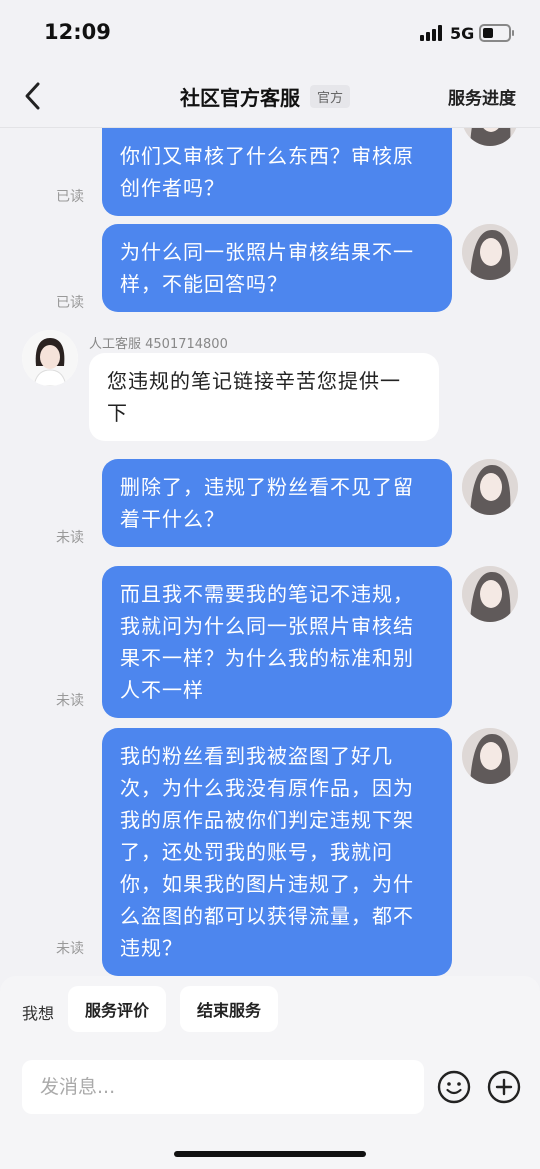  I want to click on message-bubble-outgoing: 为什么同一张照片审核结果不一样，不能回答吗？, so click(277, 268).